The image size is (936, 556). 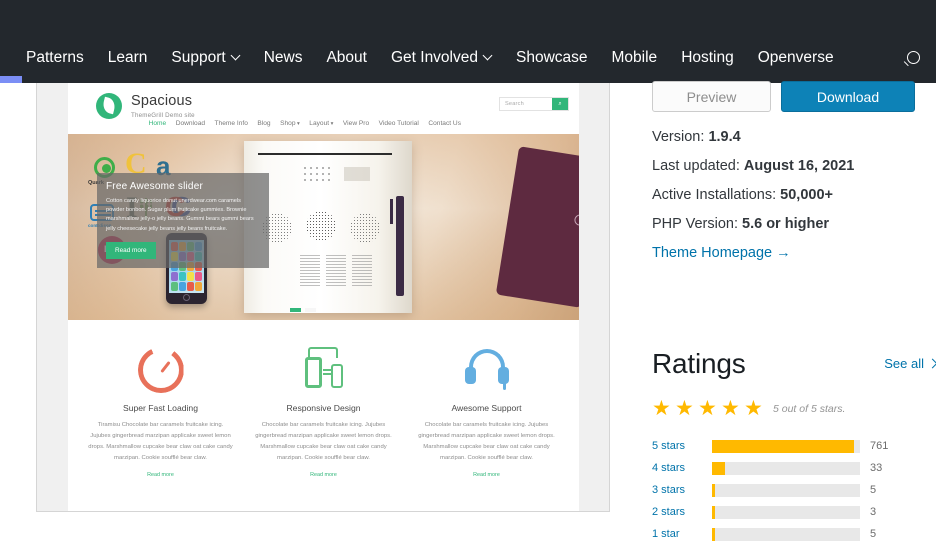 What do you see at coordinates (904, 363) in the screenshot?
I see `see-all-label: See all` at bounding box center [904, 363].